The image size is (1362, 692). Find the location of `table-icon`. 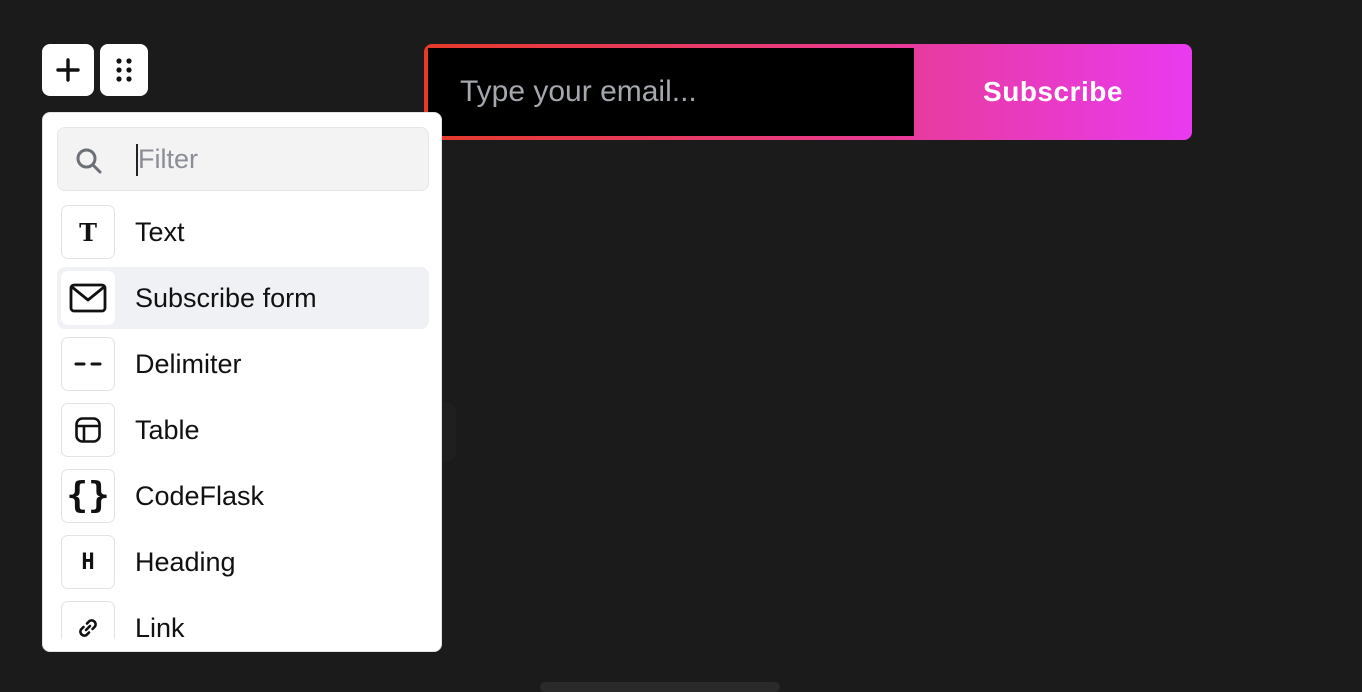

table-icon is located at coordinates (88, 430).